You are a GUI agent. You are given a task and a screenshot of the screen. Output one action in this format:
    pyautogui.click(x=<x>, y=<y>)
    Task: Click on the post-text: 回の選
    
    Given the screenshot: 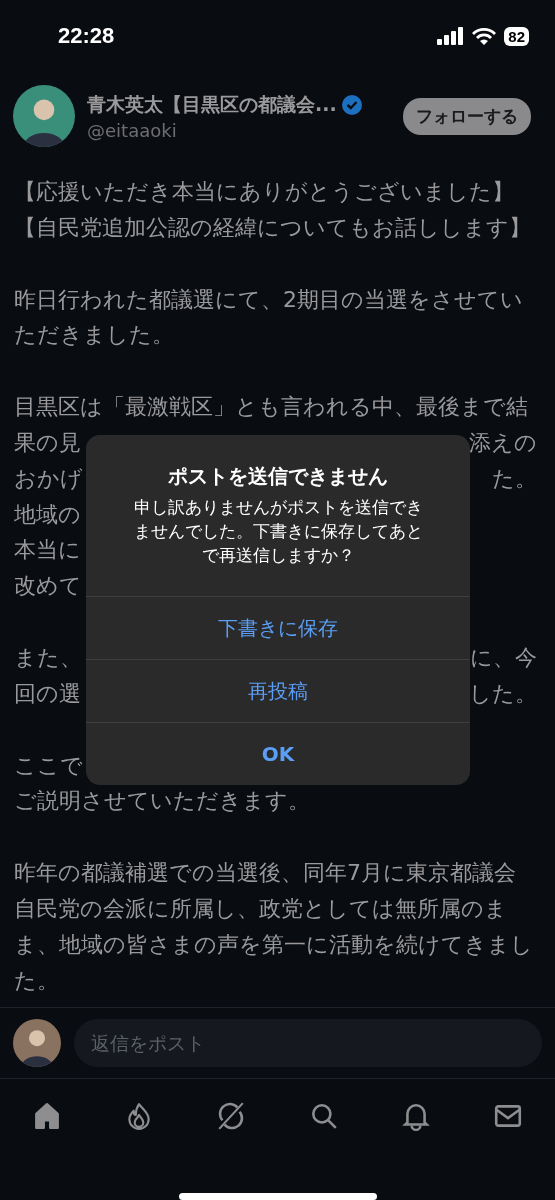 What is the action you would take?
    pyautogui.click(x=47, y=693)
    